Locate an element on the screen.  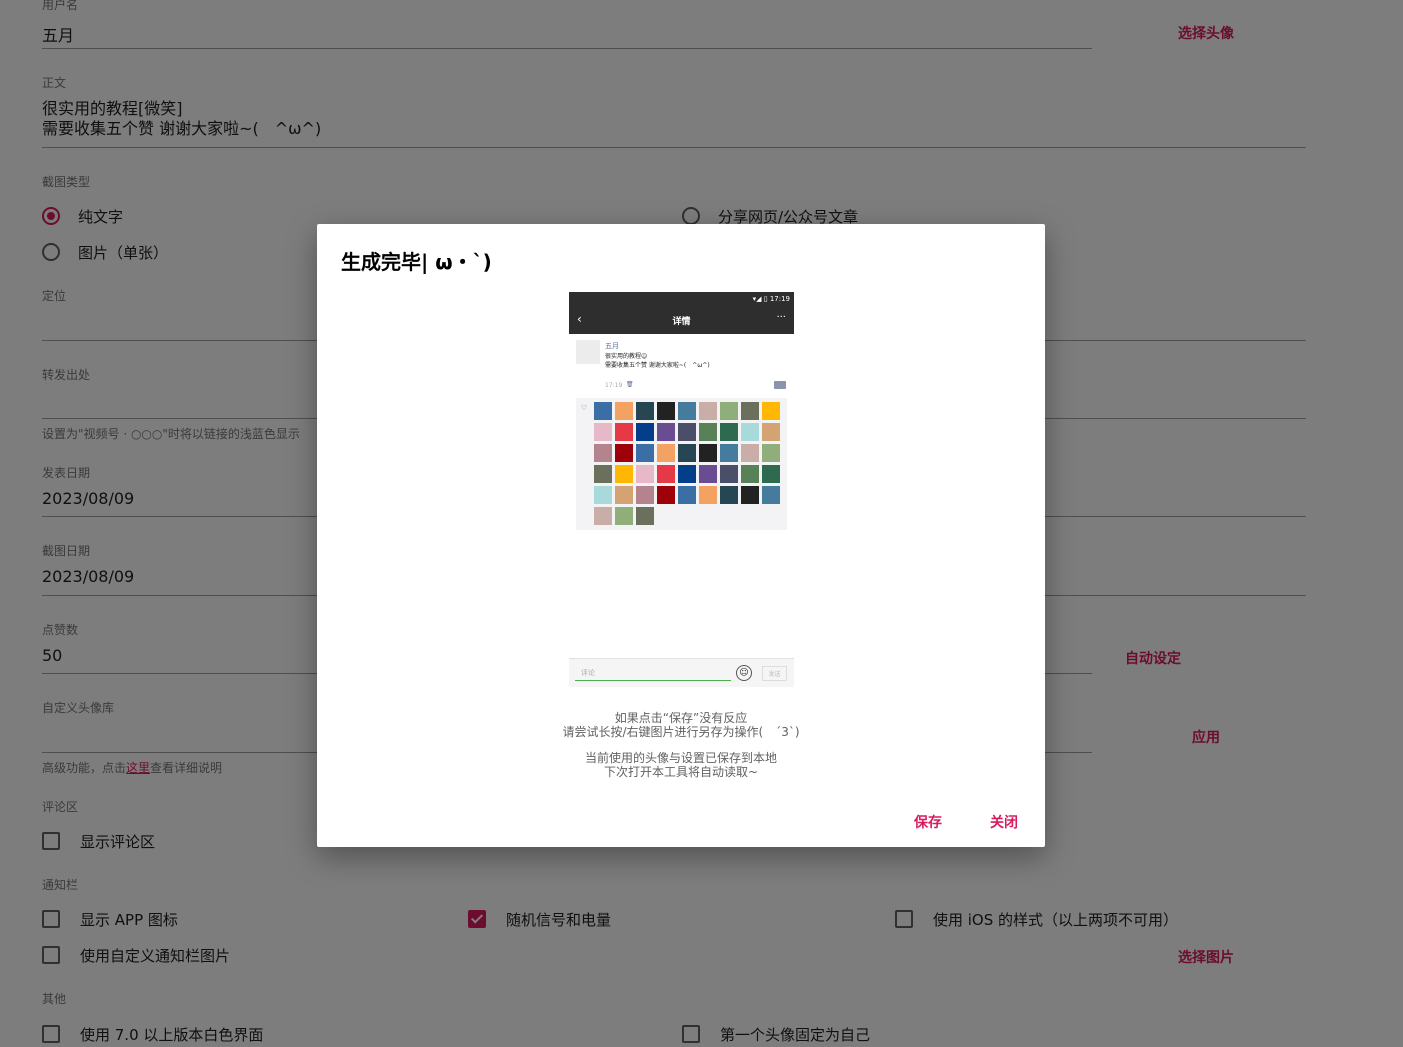
dialog-message-1-line-1: 如果点击“保存”没有反应 is located at coordinates (681, 718).